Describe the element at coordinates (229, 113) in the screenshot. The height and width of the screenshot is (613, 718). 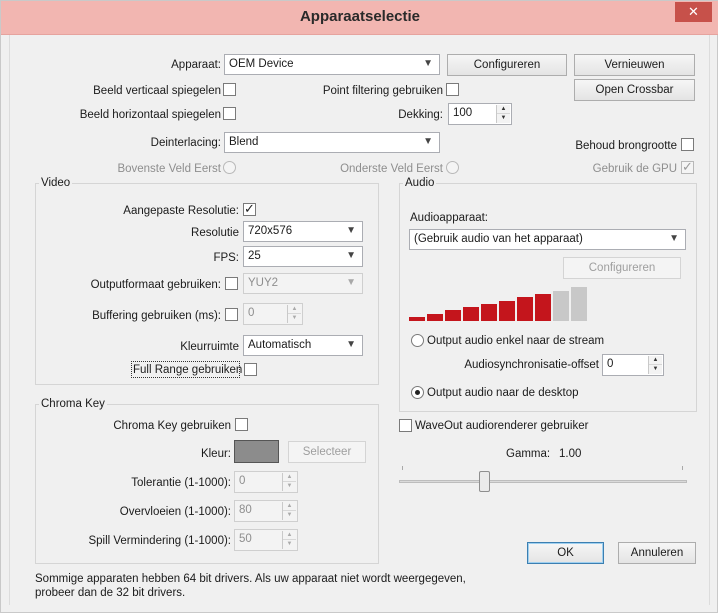
I see `flip-horizontal-checkbox` at that location.